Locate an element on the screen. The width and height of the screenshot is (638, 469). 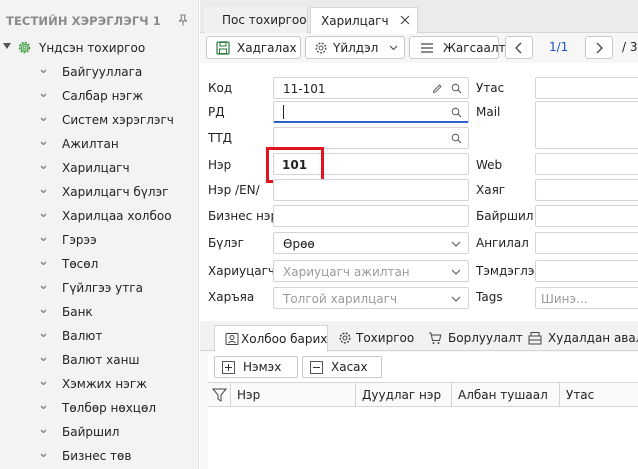
pencil-icon is located at coordinates (437, 88).